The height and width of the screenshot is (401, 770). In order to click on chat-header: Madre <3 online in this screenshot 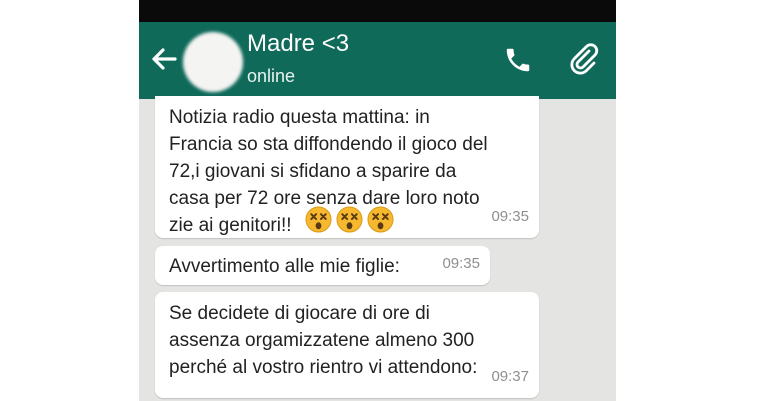, I will do `click(377, 60)`.